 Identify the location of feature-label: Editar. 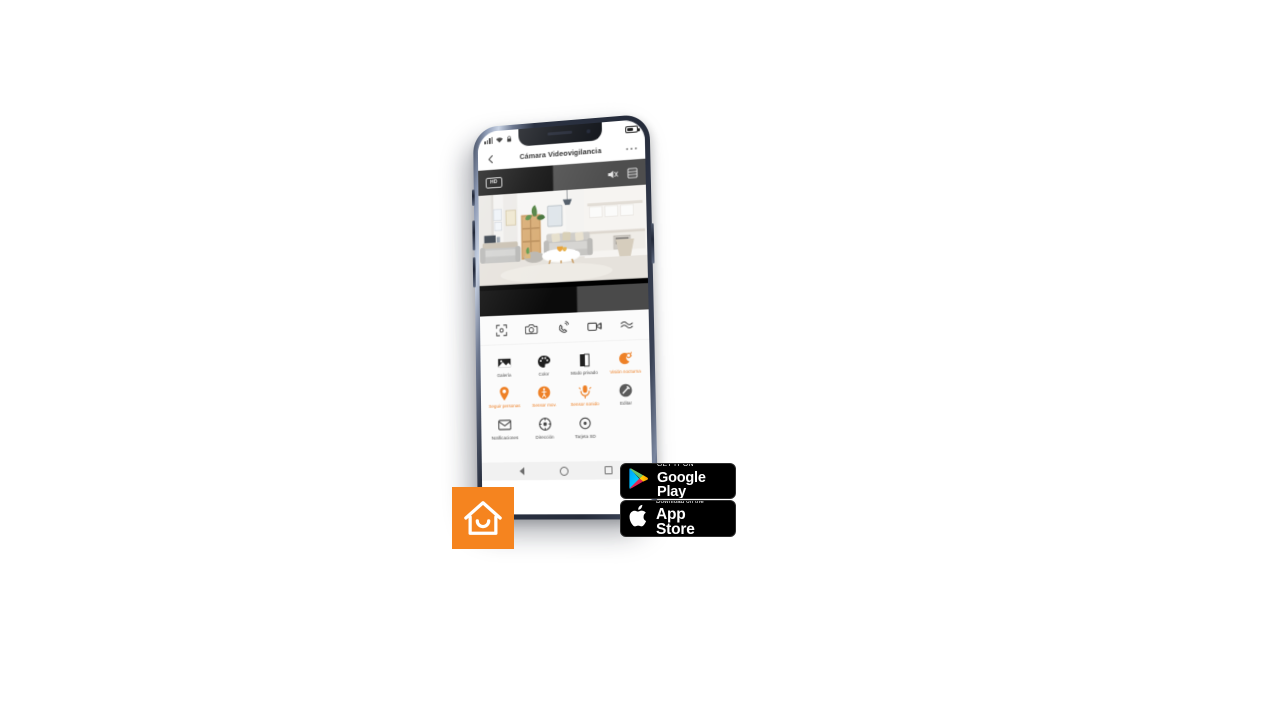
(625, 403).